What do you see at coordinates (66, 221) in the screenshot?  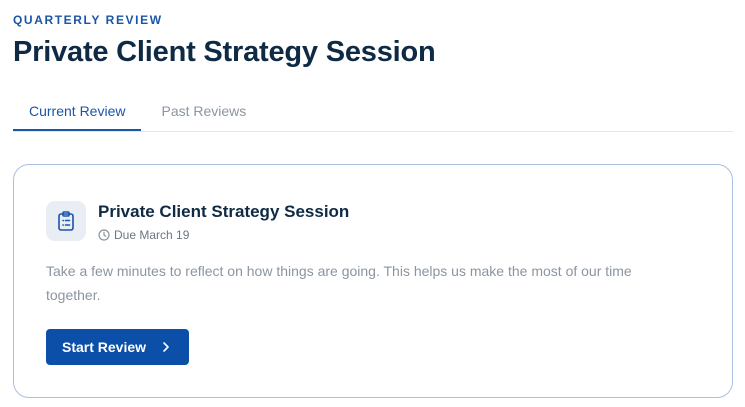 I see `clipboard-list-icon` at bounding box center [66, 221].